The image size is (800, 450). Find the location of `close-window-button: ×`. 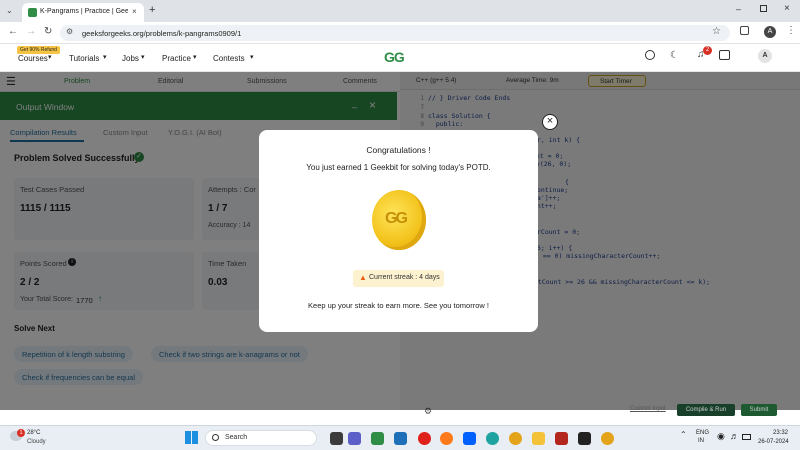

close-window-button: × is located at coordinates (787, 8).